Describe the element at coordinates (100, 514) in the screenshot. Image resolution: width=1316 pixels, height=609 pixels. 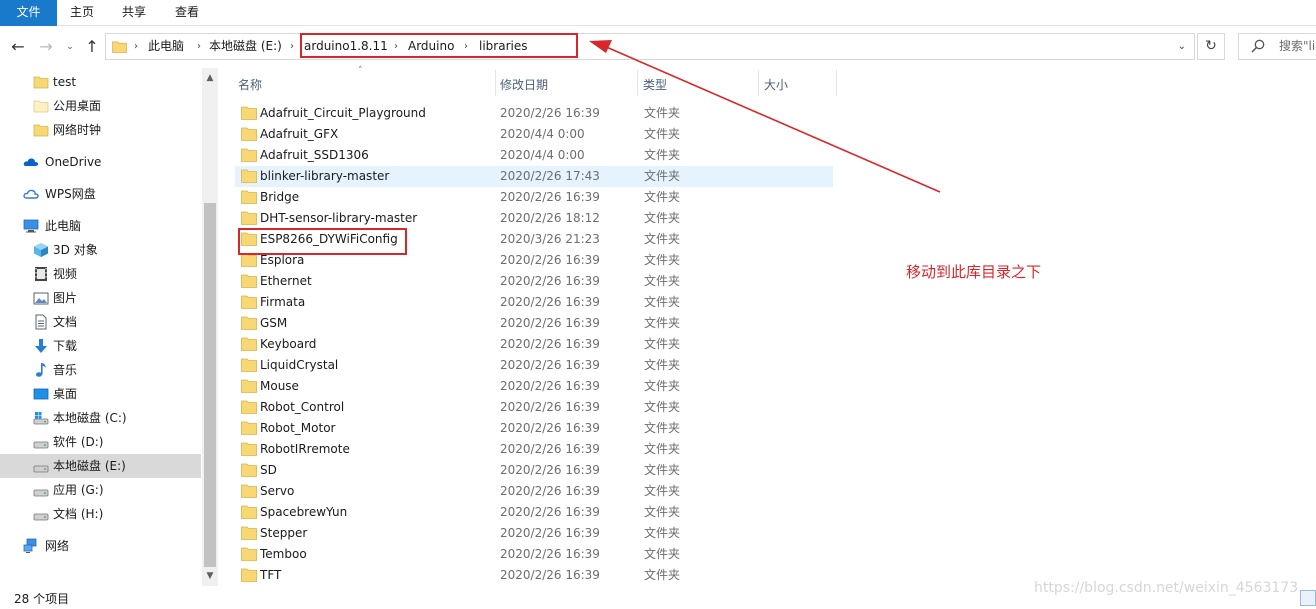
I see `sidebar-item-drive-h: 文档 (H:)` at that location.